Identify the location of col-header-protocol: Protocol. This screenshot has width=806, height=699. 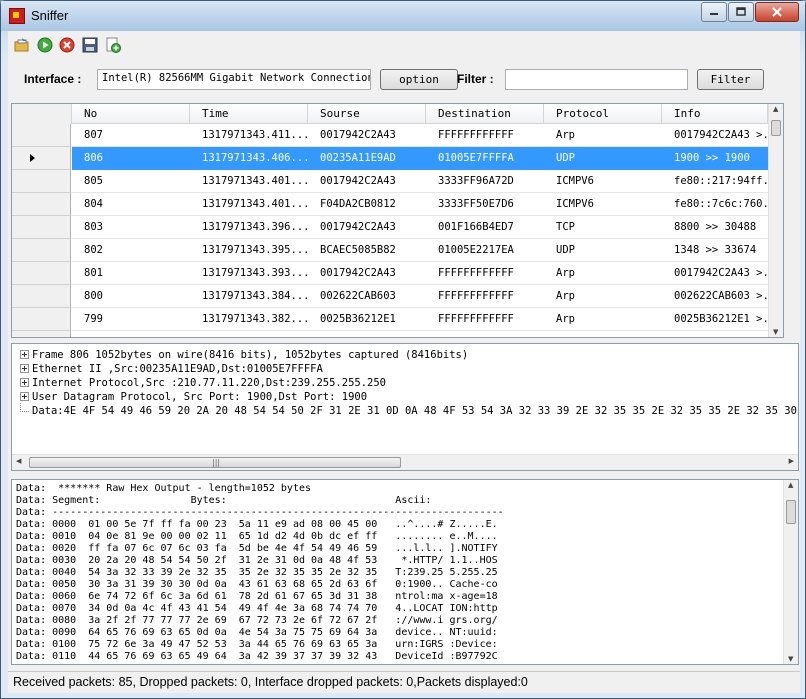
(603, 114).